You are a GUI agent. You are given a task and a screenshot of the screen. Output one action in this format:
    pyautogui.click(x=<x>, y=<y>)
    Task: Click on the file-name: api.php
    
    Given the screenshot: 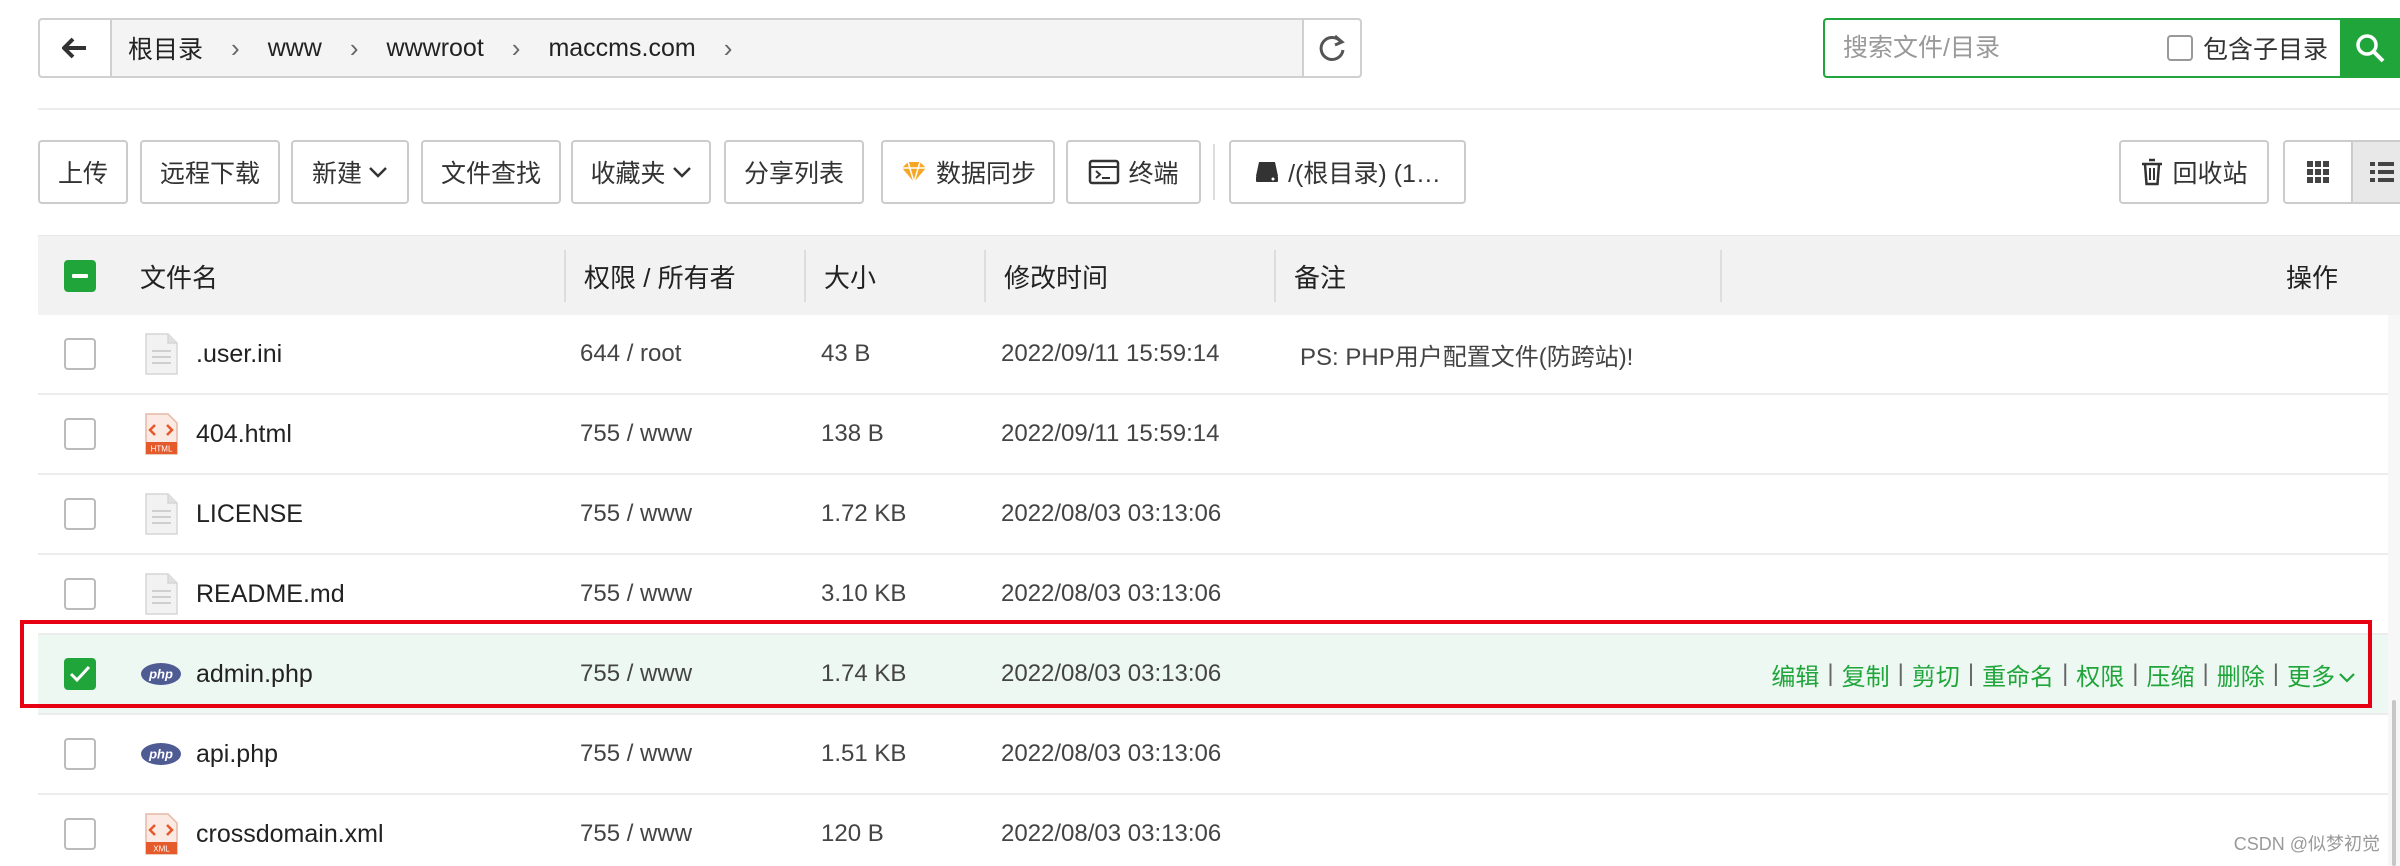 What is the action you would take?
    pyautogui.click(x=237, y=754)
    